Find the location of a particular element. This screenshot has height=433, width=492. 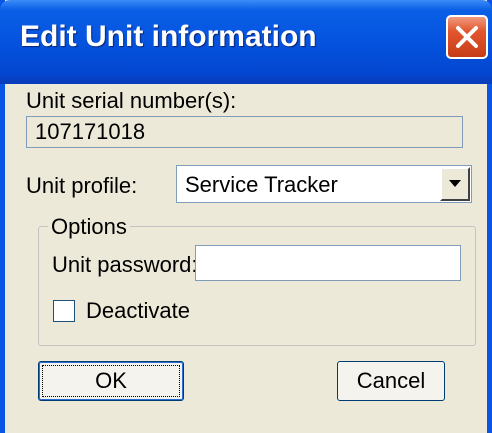

cancel-button: Cancel is located at coordinates (391, 381).